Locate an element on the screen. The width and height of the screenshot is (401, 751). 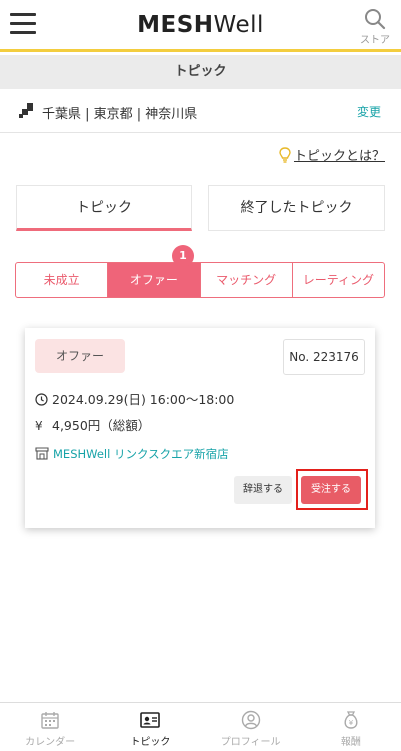
price-row: ¥4,950円（総額） is located at coordinates (92, 424).